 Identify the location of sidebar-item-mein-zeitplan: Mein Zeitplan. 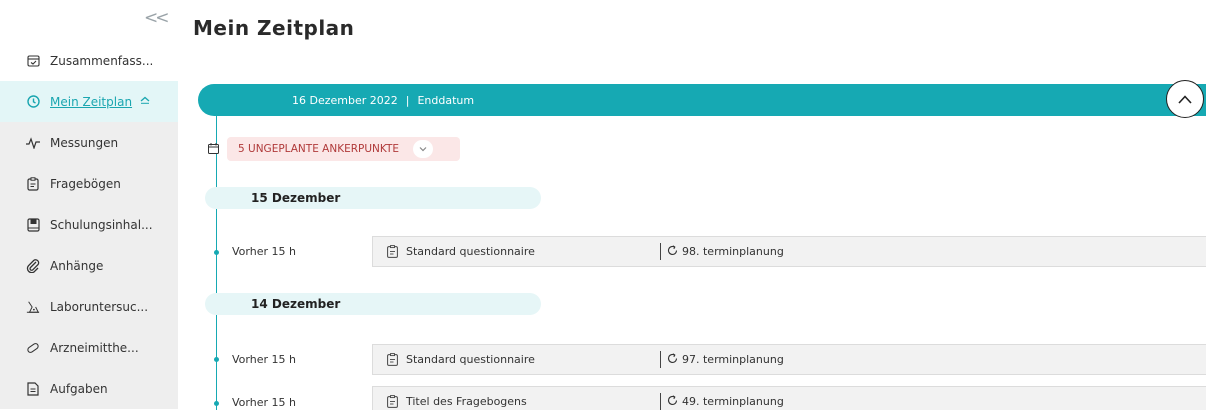
(89, 101).